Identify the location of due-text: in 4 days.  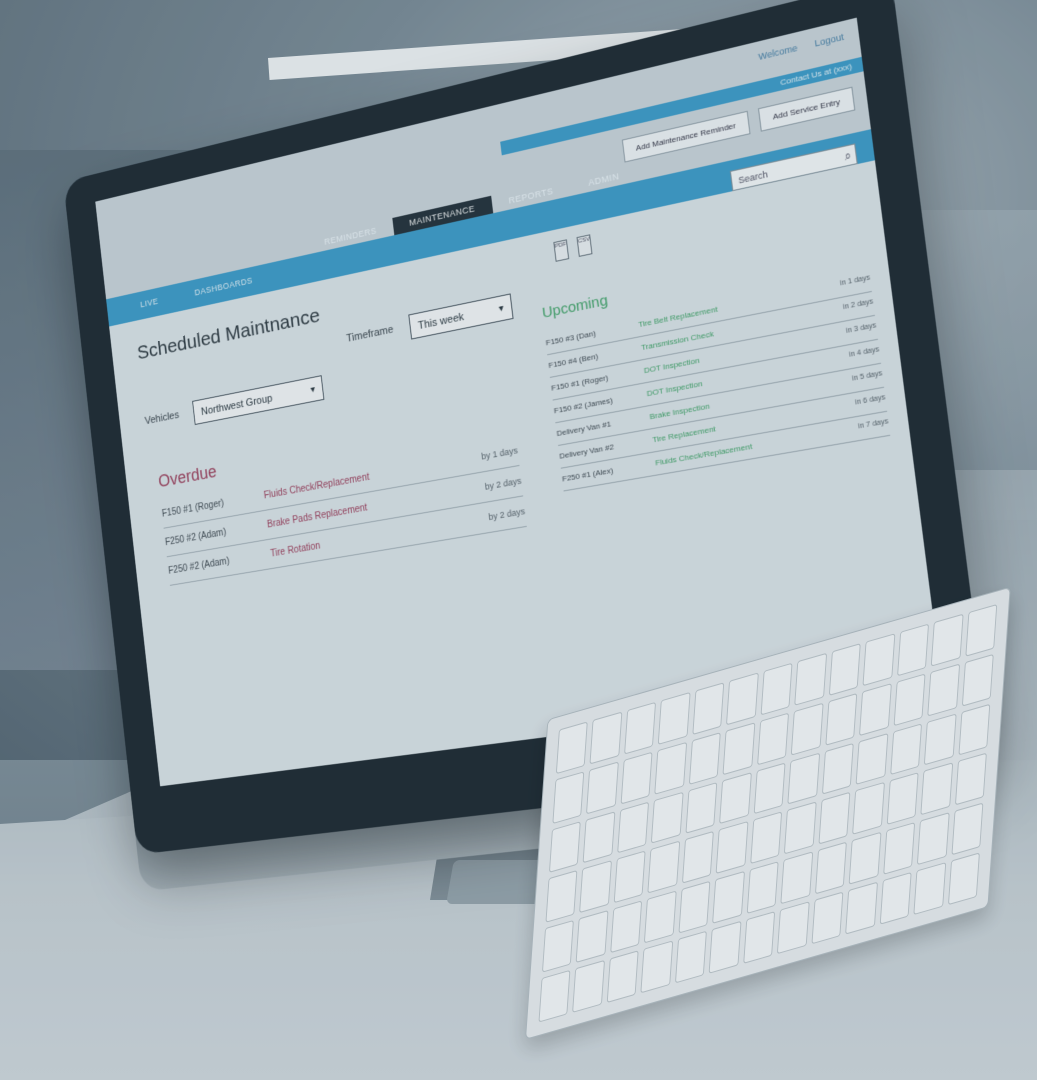
(864, 352).